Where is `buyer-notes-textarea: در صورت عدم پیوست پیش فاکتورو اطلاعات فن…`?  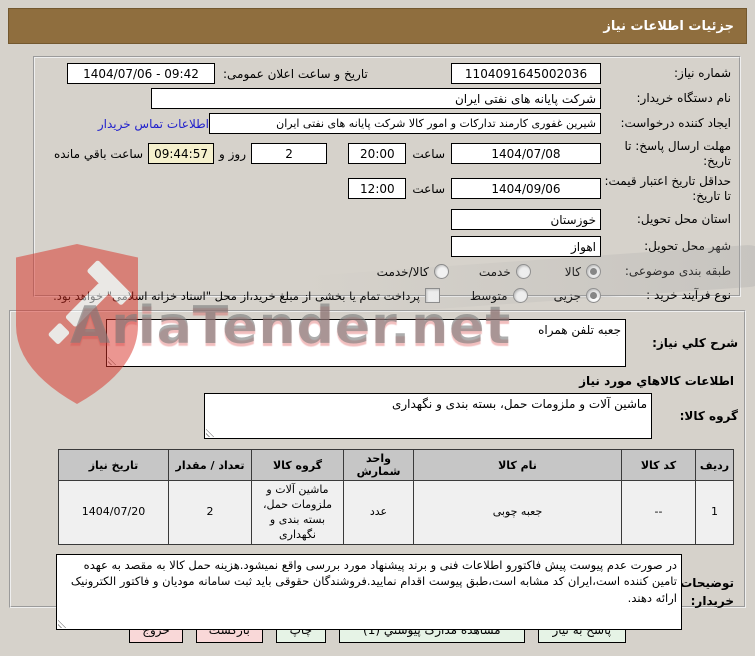
buyer-notes-textarea: در صورت عدم پیوست پیش فاکتورو اطلاعات فن… is located at coordinates (369, 592).